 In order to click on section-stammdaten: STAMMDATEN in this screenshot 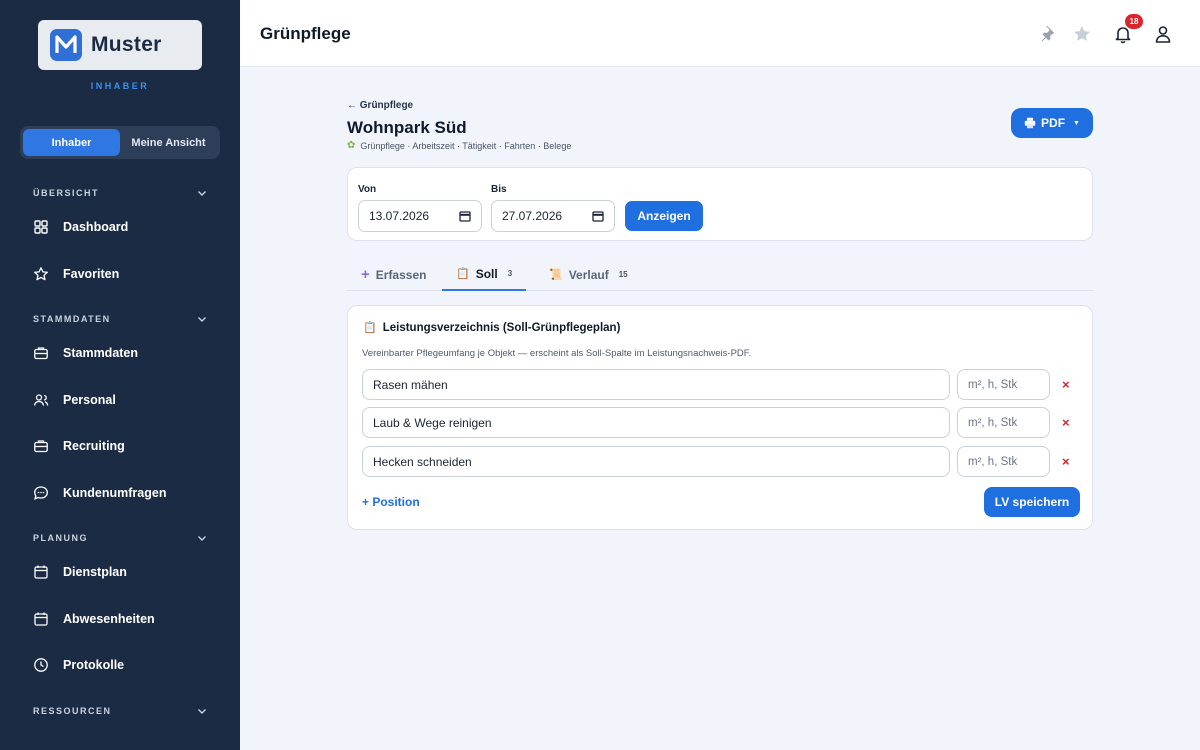, I will do `click(121, 319)`.